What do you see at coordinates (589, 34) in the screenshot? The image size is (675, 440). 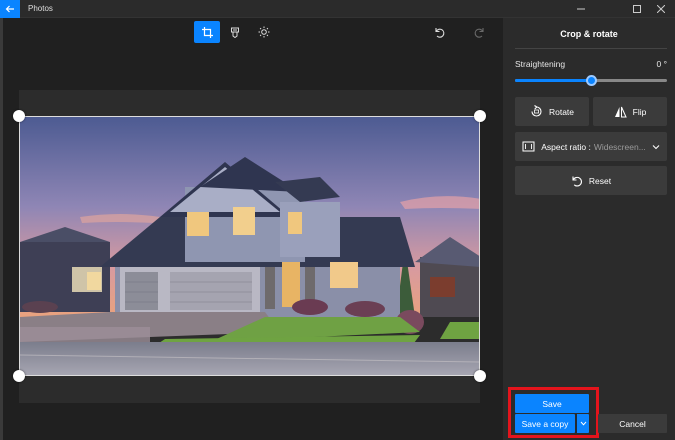 I see `panel-title: Crop & rotate` at bounding box center [589, 34].